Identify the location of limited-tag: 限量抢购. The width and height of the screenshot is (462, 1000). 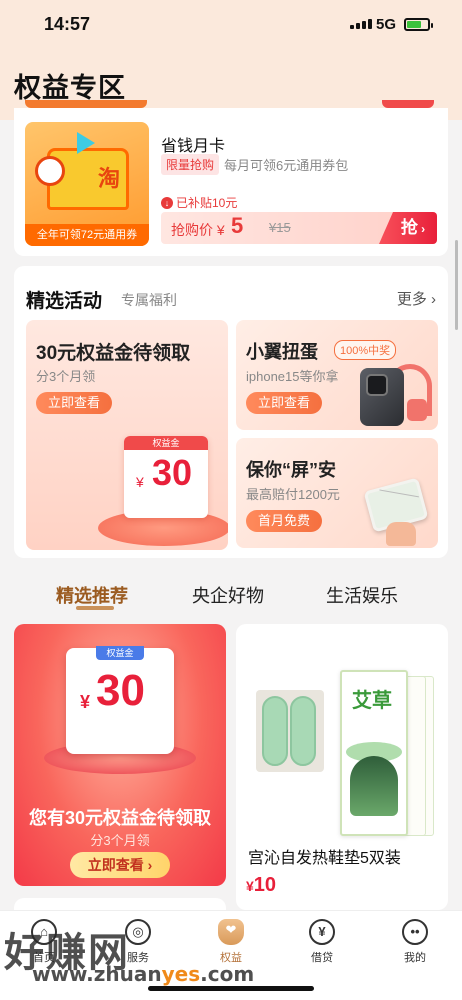
(190, 164).